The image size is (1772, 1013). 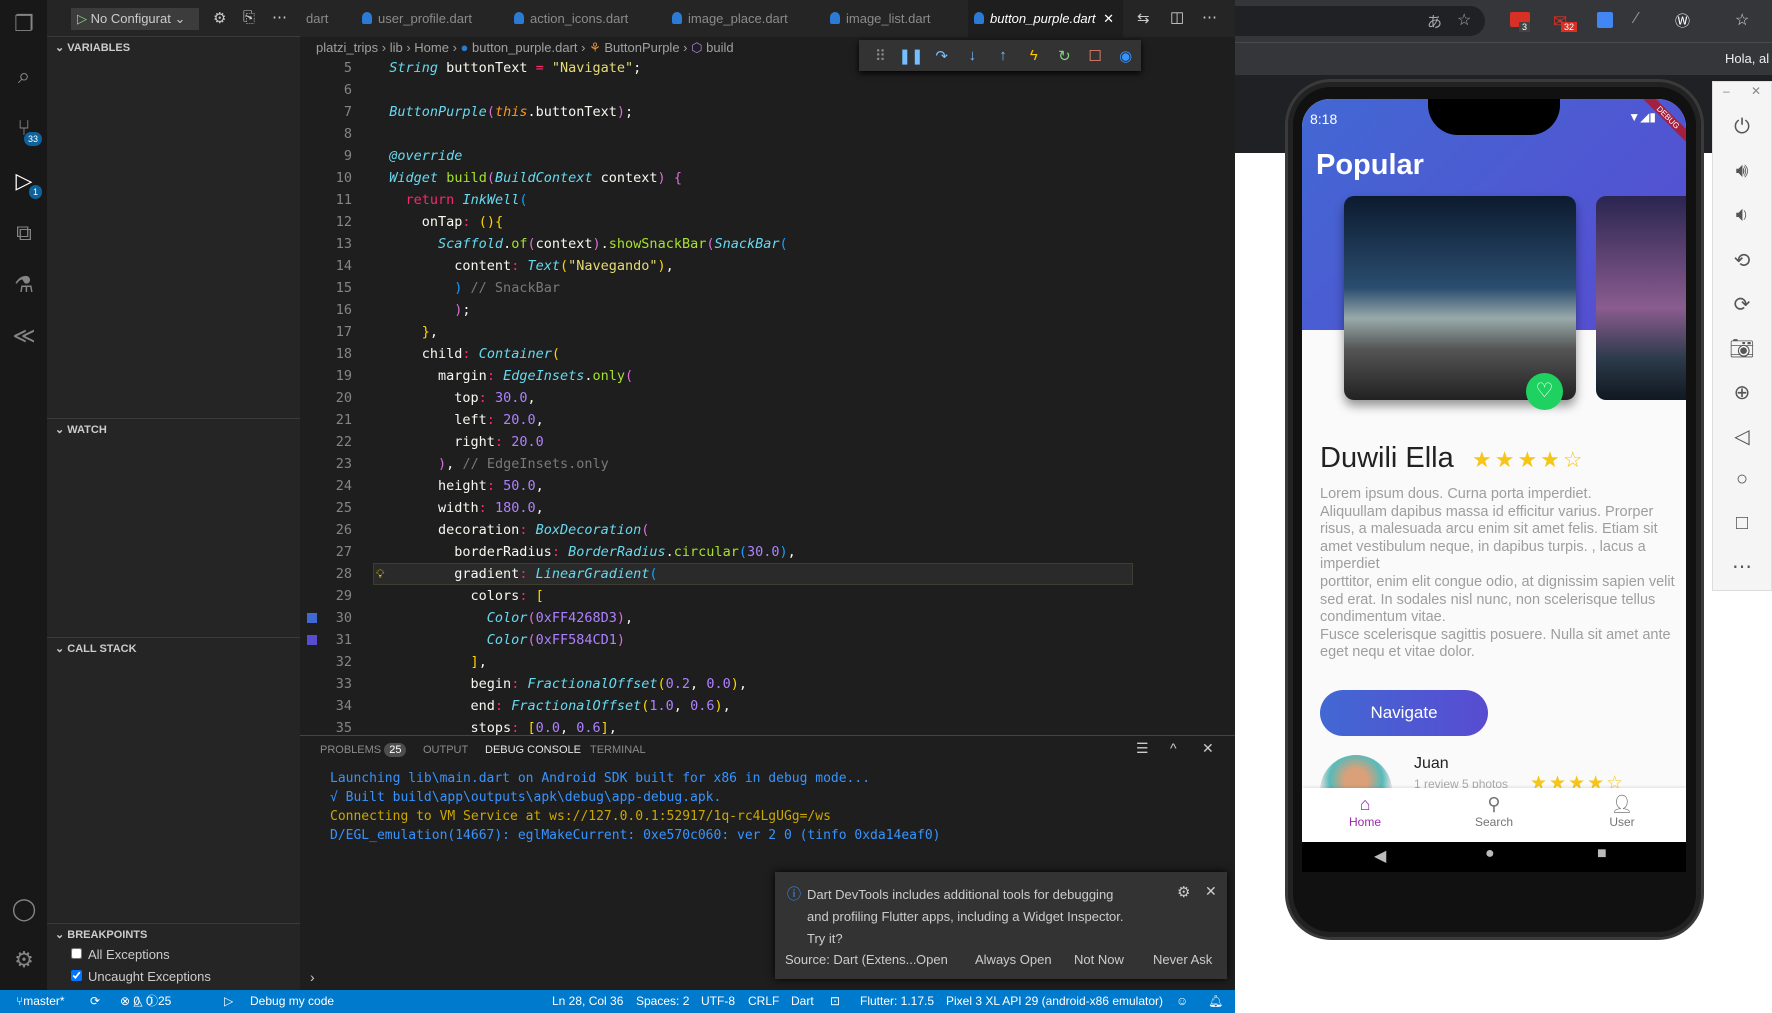 I want to click on recents-icon: ■, so click(x=1602, y=854).